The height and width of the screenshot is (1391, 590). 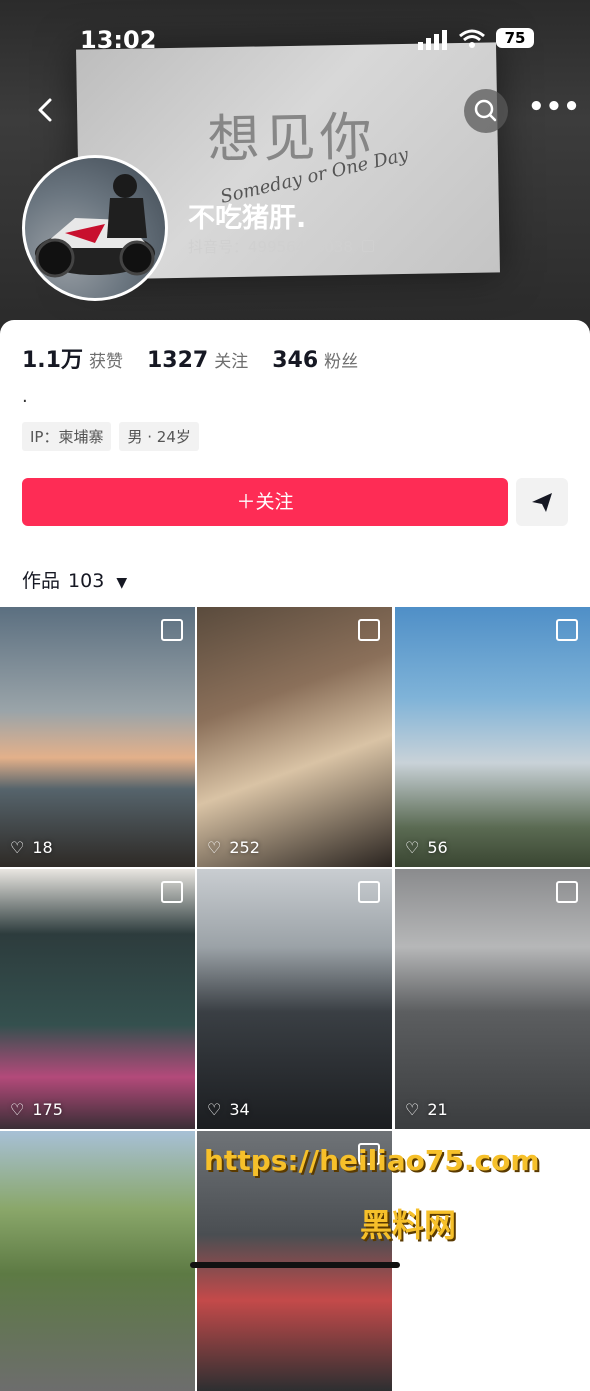 What do you see at coordinates (432, 40) in the screenshot?
I see `signal-icon` at bounding box center [432, 40].